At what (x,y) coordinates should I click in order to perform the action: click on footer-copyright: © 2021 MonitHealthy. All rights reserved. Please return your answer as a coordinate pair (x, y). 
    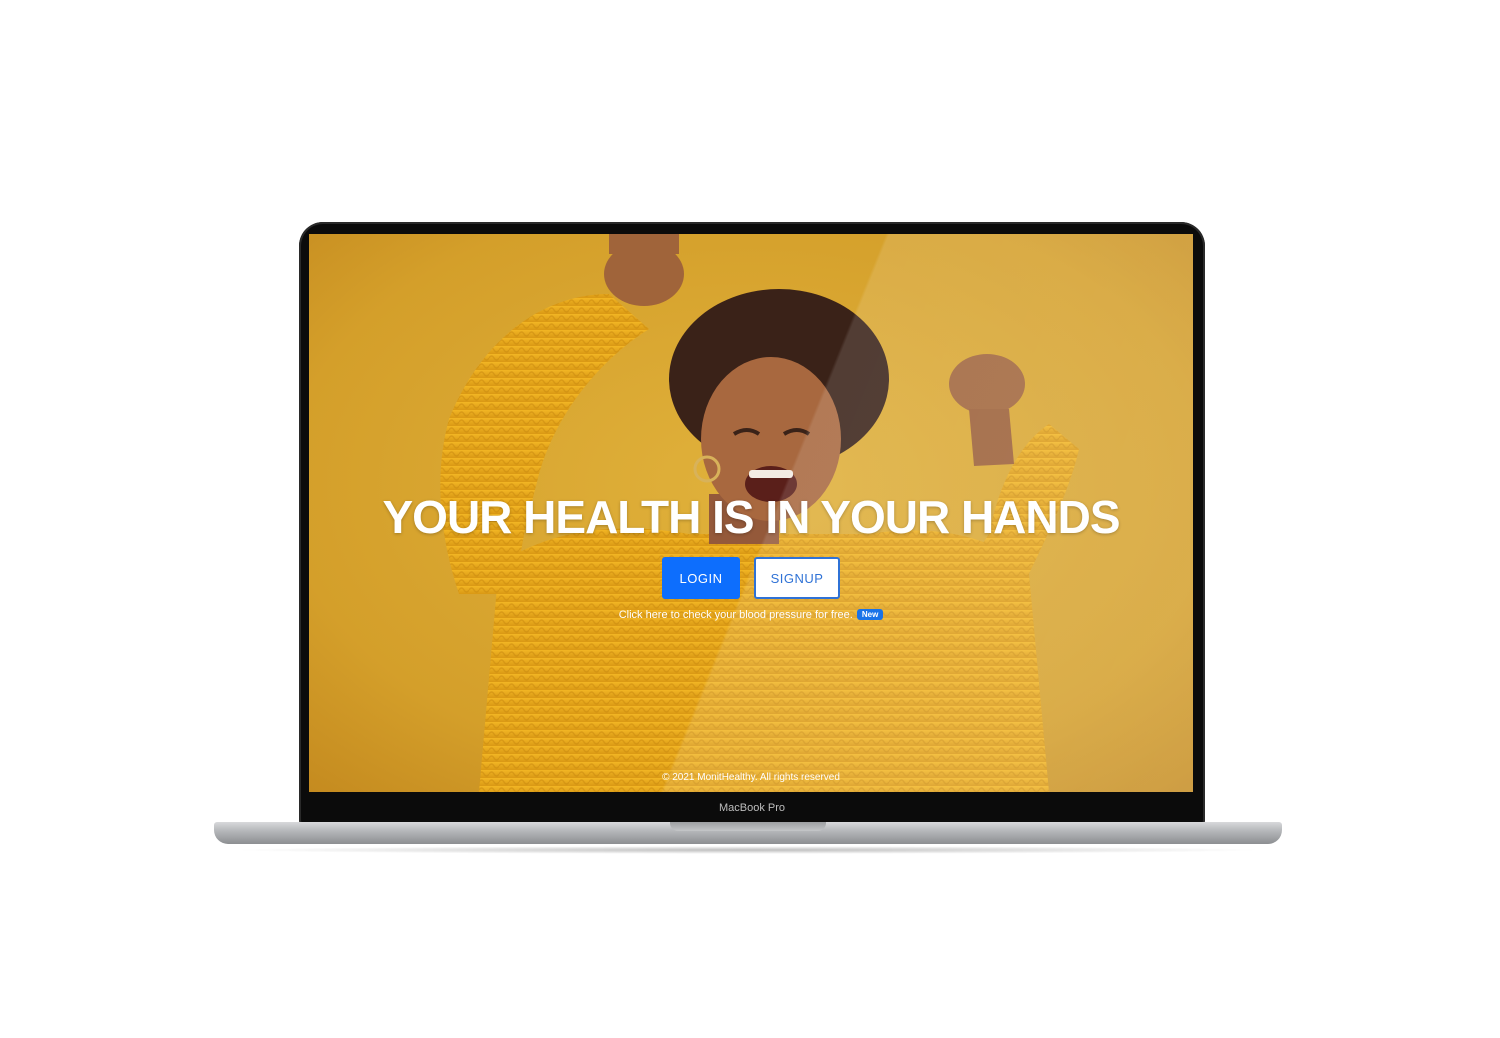
    Looking at the image, I should click on (751, 777).